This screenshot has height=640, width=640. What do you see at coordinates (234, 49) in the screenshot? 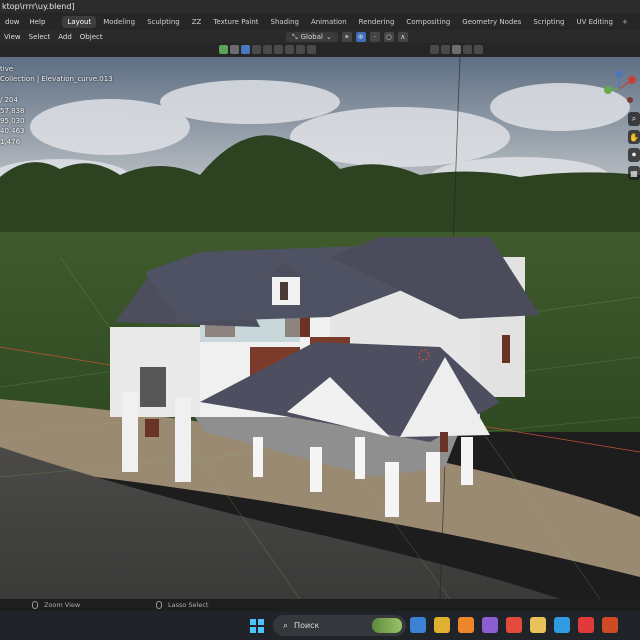
I see `select-box-icon` at bounding box center [234, 49].